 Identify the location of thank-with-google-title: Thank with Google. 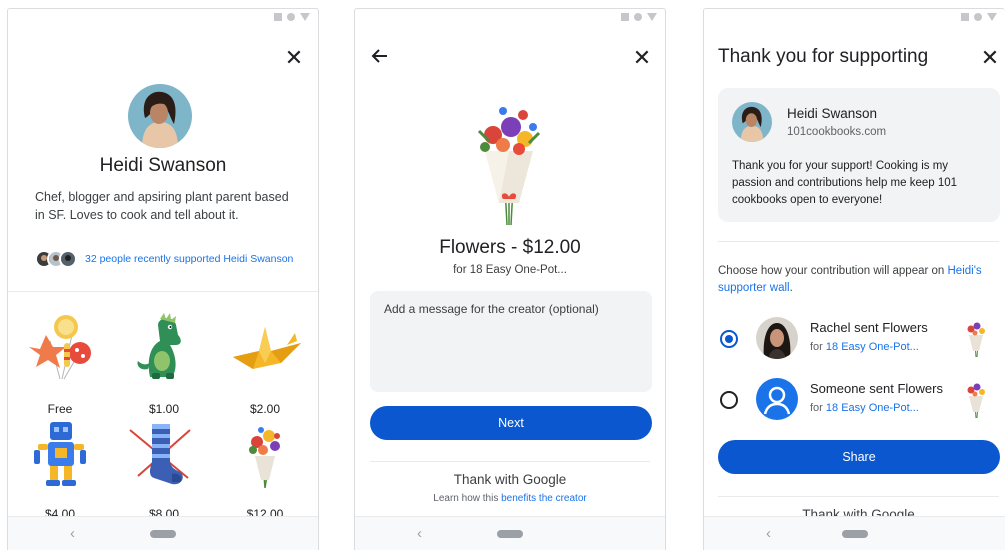
(510, 479).